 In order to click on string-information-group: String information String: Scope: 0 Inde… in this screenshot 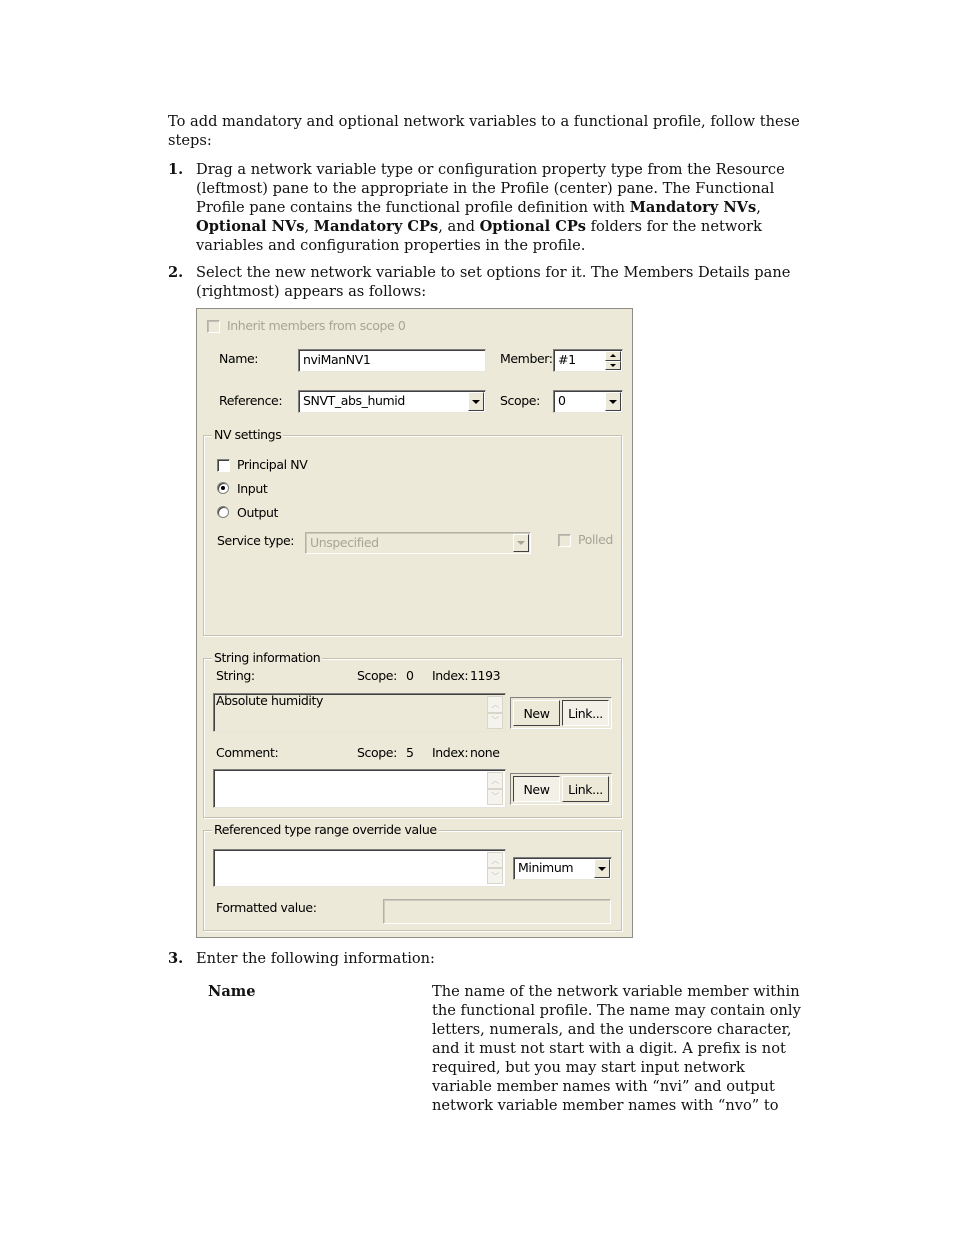, I will do `click(412, 734)`.